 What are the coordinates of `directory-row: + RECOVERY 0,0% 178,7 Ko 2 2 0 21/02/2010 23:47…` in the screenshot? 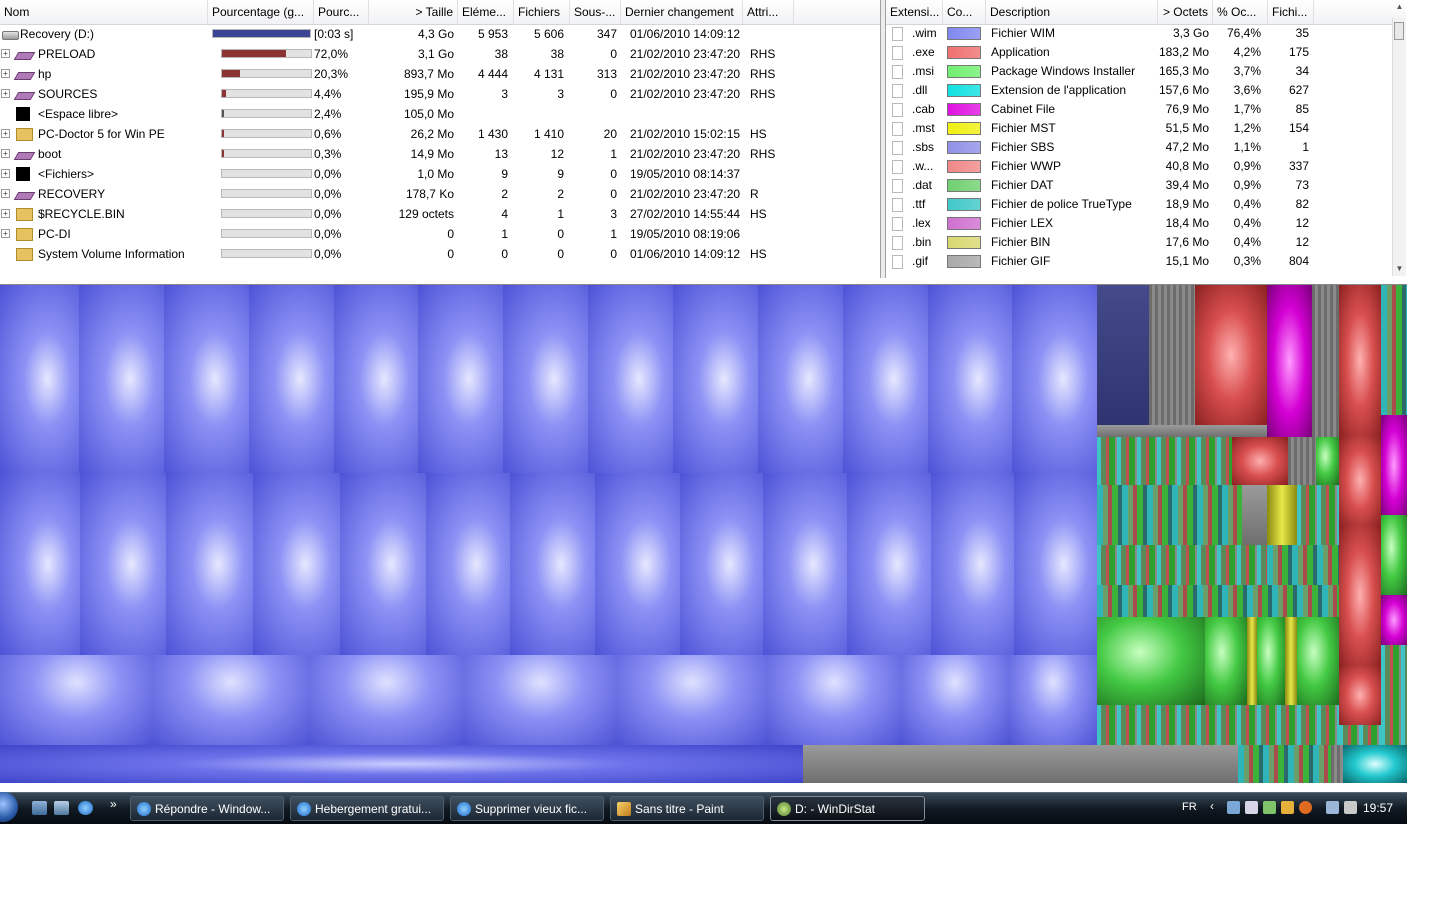 It's located at (440, 194).